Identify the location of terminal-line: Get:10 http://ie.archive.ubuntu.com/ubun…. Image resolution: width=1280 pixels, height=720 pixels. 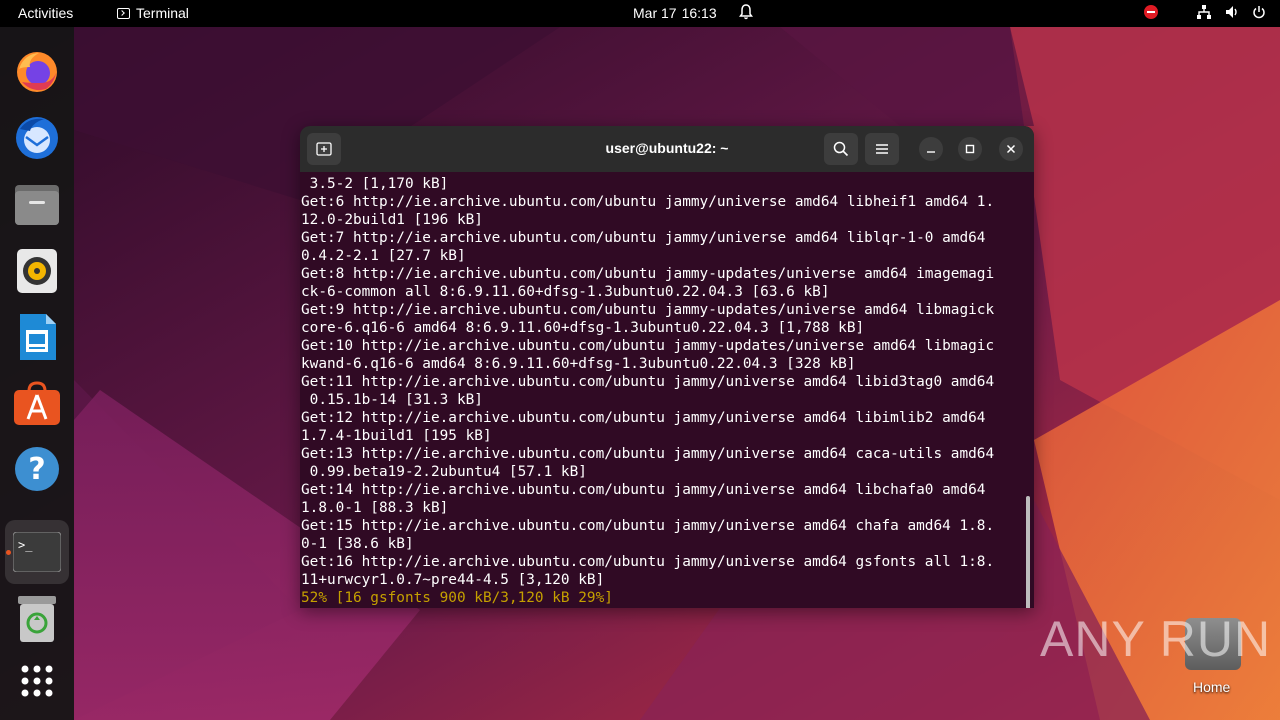
(648, 346).